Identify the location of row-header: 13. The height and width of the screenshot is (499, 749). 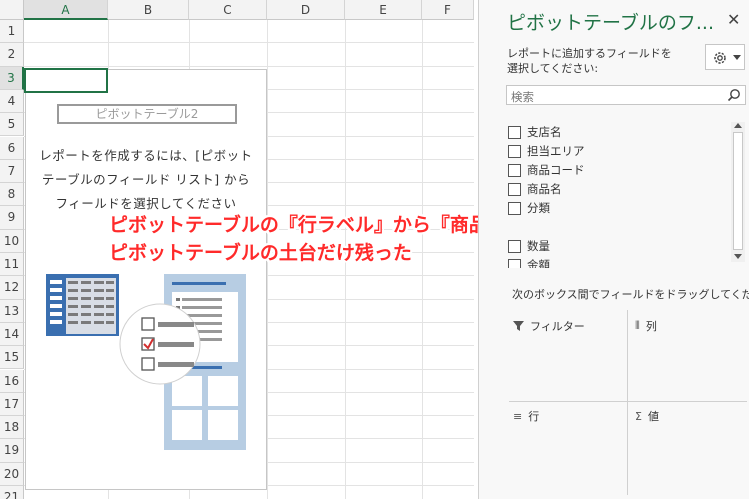
(12, 311).